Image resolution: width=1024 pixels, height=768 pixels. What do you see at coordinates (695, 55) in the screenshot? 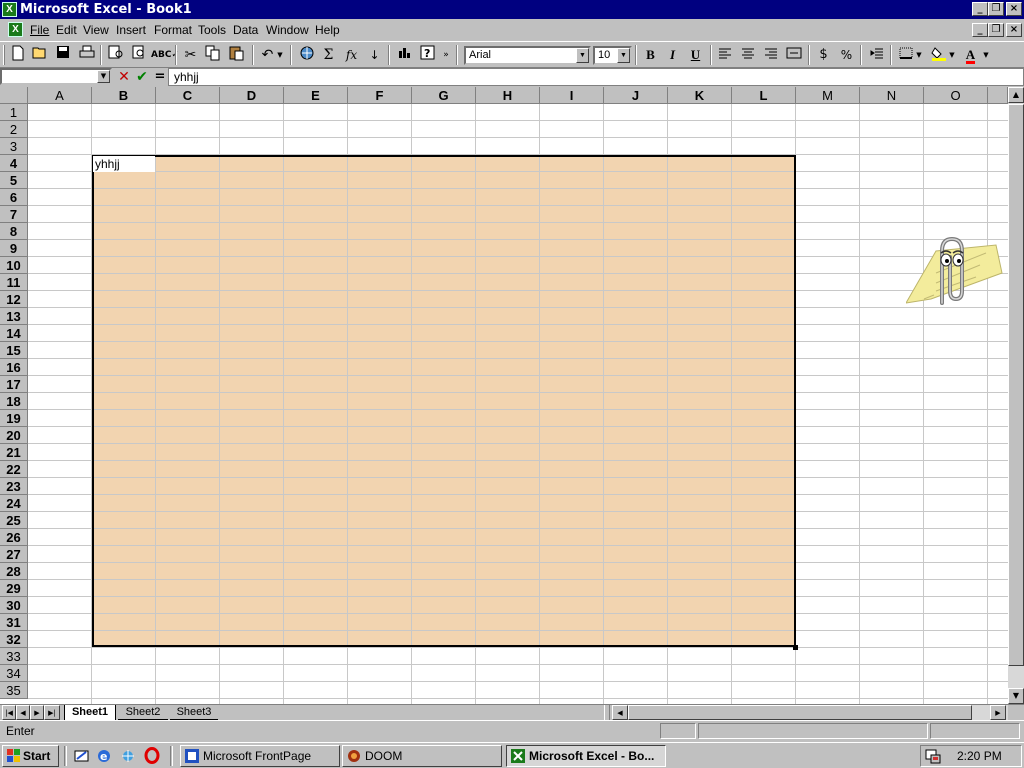
I see `underline-button: U` at bounding box center [695, 55].